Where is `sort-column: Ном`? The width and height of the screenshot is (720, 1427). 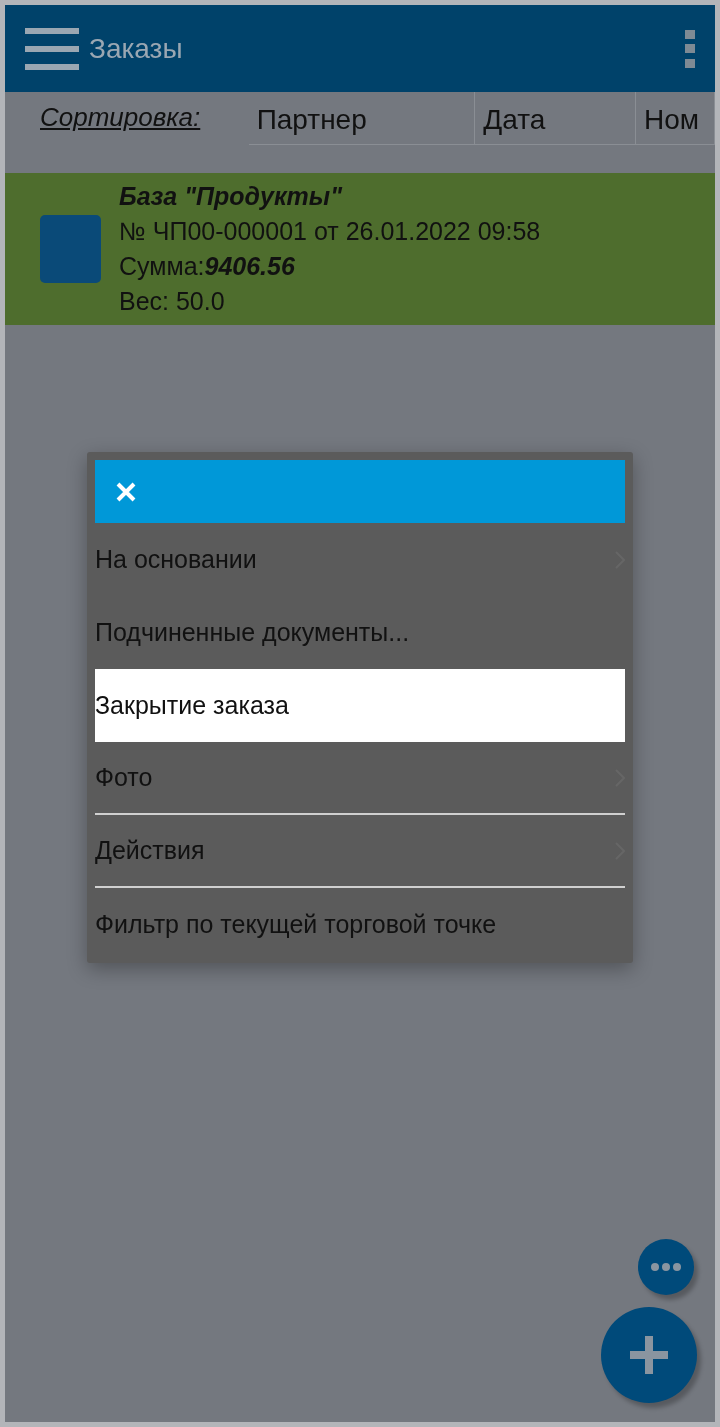 sort-column: Ном is located at coordinates (675, 118).